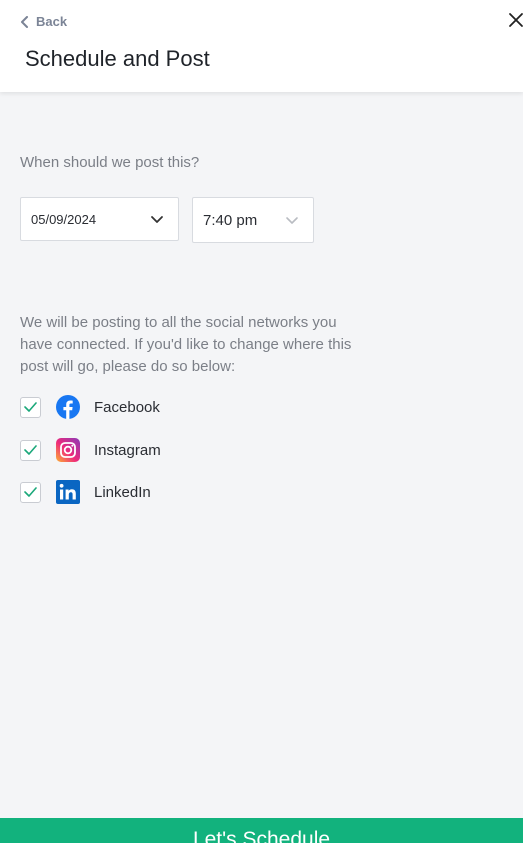 The height and width of the screenshot is (843, 523). Describe the element at coordinates (127, 450) in the screenshot. I see `instagram-label: Instagram` at that location.